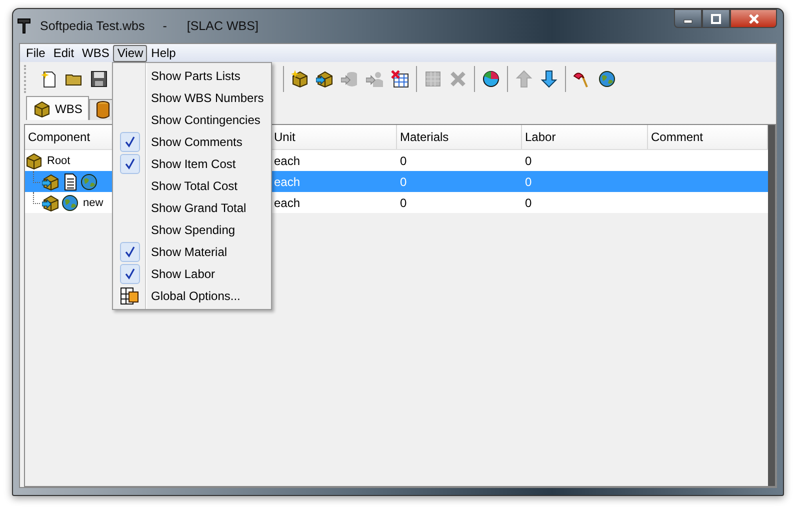 This screenshot has width=804, height=518. Describe the element at coordinates (99, 79) in the screenshot. I see `save-icon` at that location.